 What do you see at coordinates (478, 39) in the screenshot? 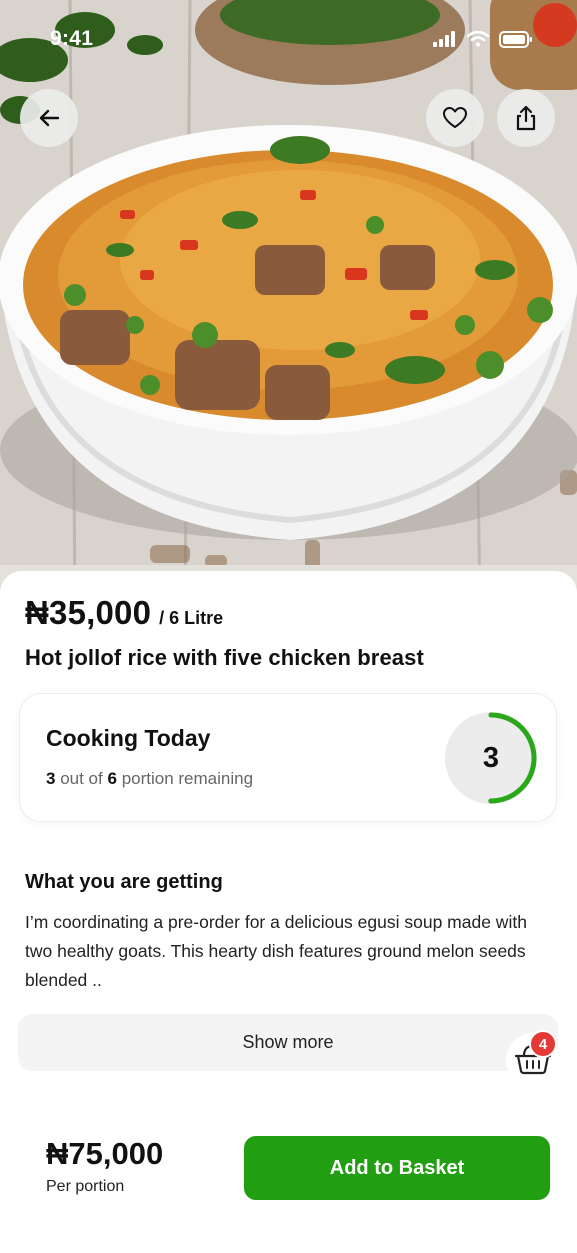
I see `wifi-icon` at bounding box center [478, 39].